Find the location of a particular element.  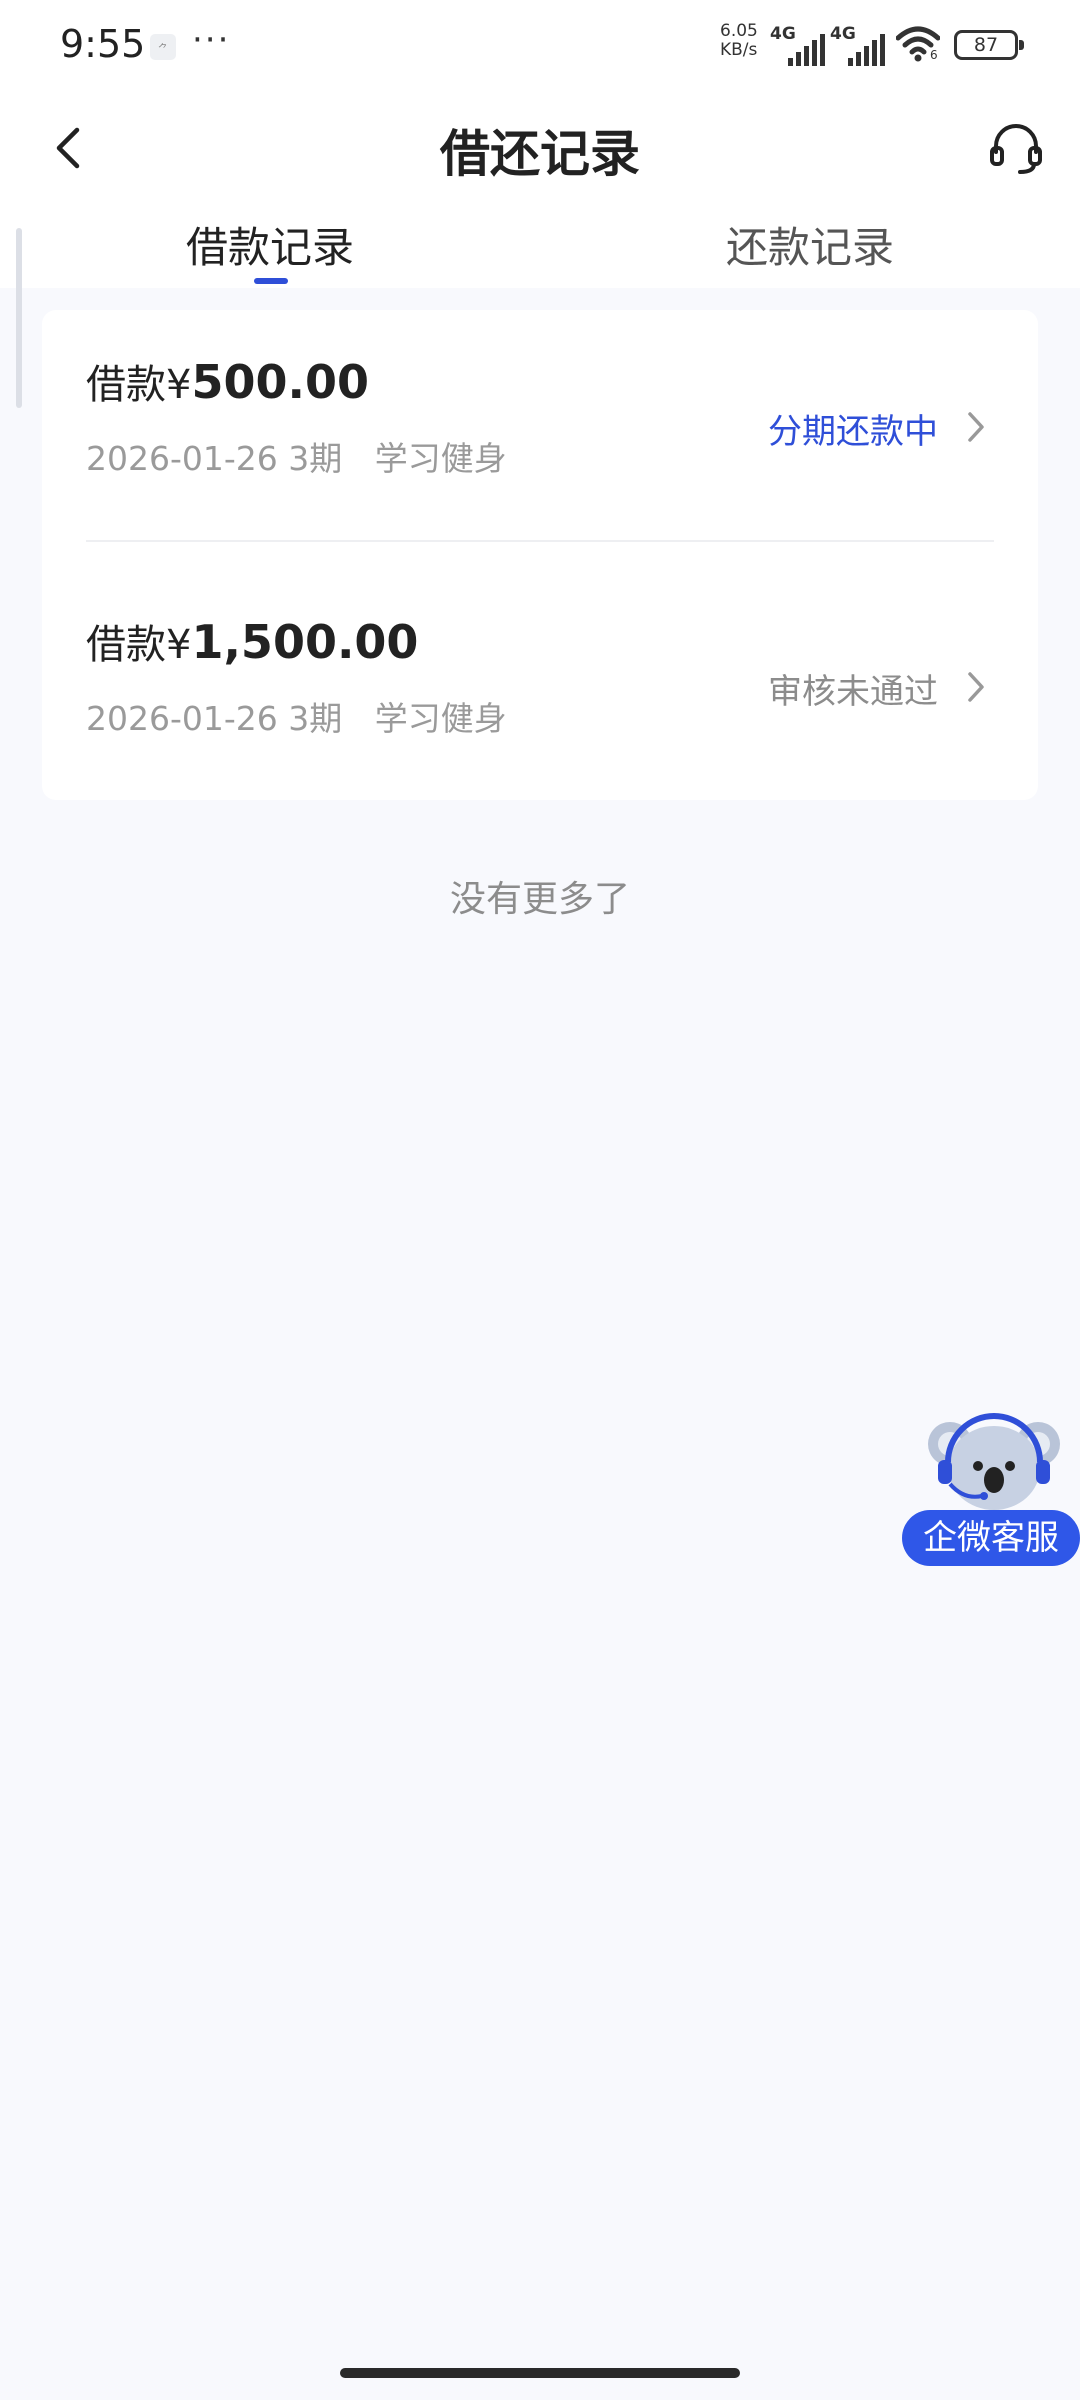

tab-repay-records: 还款记录 is located at coordinates (810, 244).